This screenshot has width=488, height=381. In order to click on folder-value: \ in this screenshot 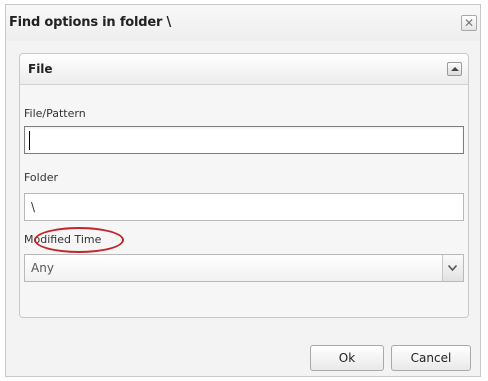, I will do `click(33, 207)`.